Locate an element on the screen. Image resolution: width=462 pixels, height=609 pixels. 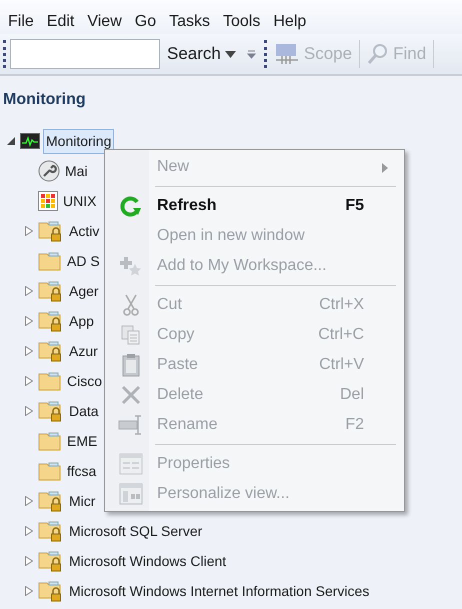
search-icon is located at coordinates (378, 54).